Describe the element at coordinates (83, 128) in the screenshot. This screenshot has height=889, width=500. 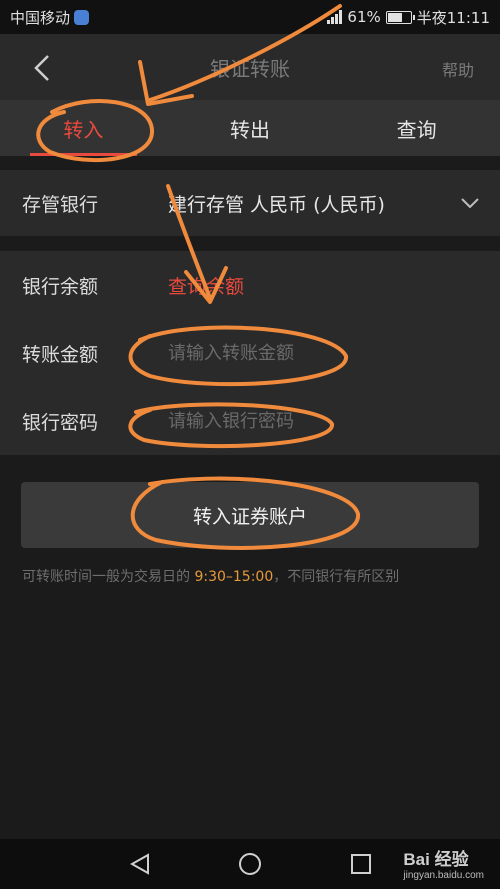
I see `tab-transfer-in: 转入` at that location.